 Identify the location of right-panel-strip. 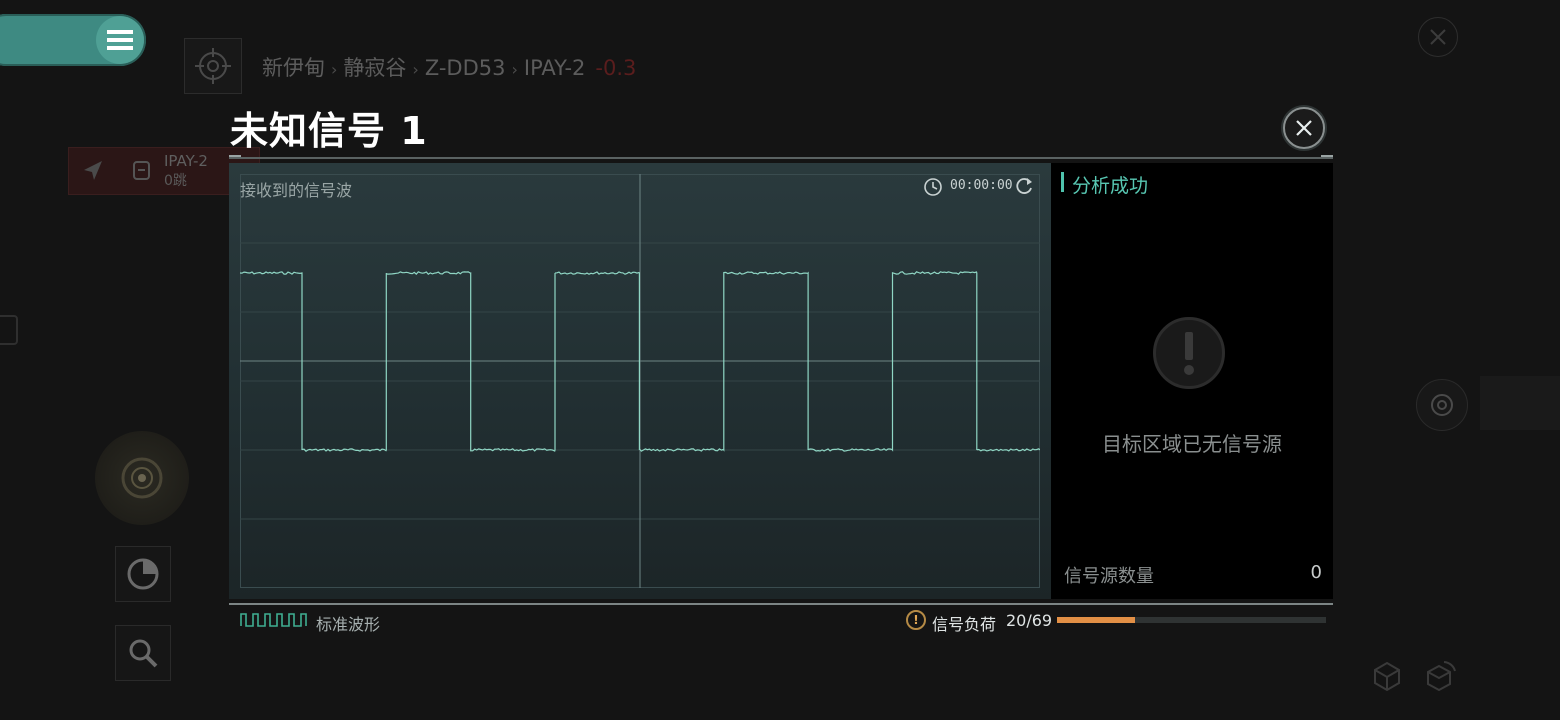
(1520, 403).